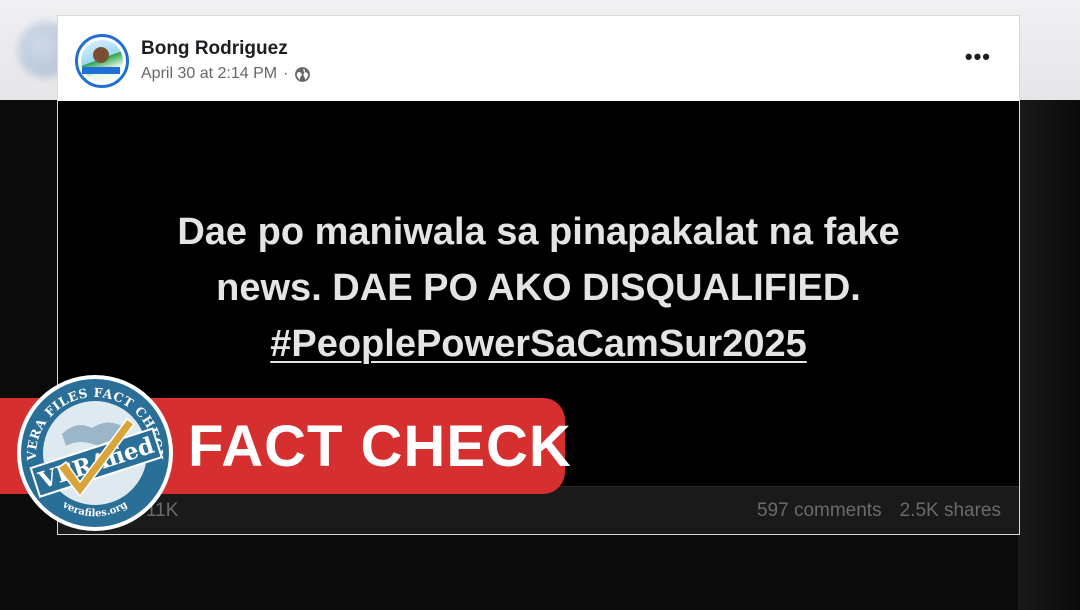 The height and width of the screenshot is (610, 1080). What do you see at coordinates (209, 74) in the screenshot?
I see `post-timestamp: April 30 at 2:14 PM` at bounding box center [209, 74].